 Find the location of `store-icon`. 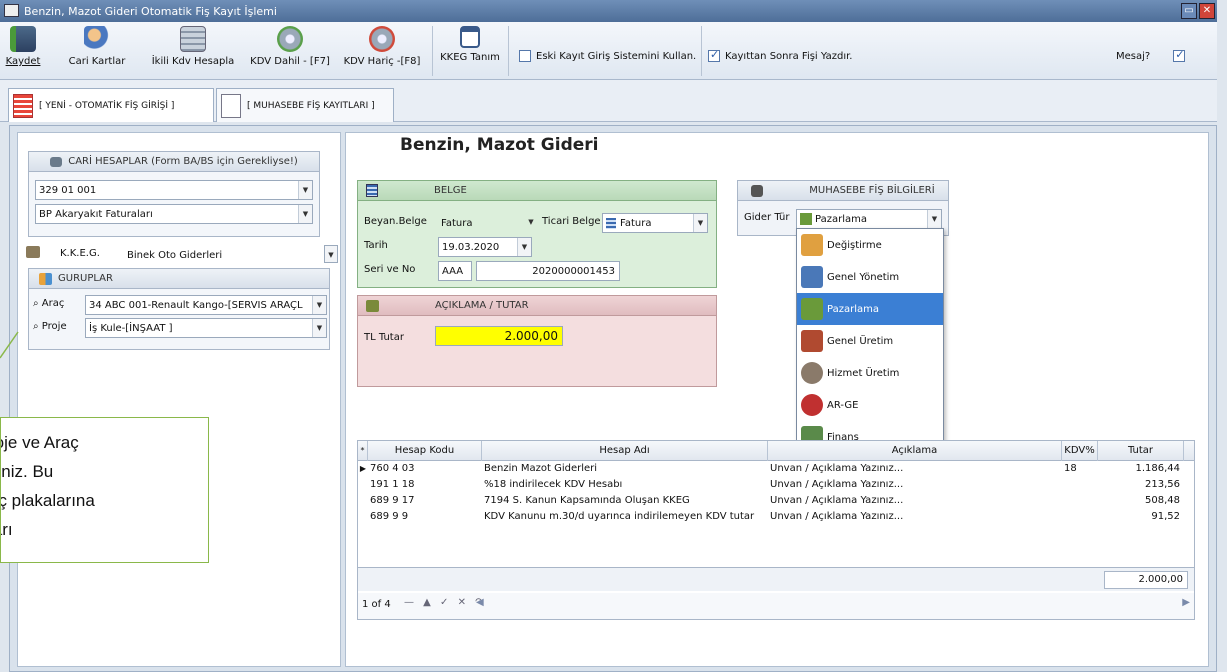

store-icon is located at coordinates (806, 219).